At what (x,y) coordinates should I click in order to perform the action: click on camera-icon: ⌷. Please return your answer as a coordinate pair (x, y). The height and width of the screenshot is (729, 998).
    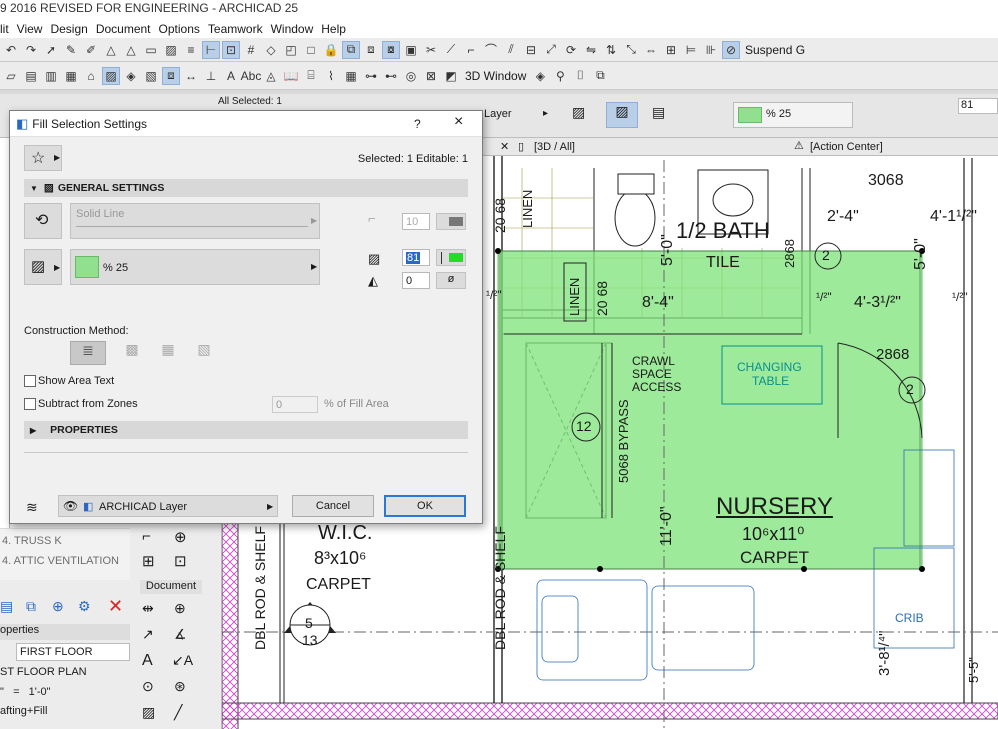
    Looking at the image, I should click on (580, 76).